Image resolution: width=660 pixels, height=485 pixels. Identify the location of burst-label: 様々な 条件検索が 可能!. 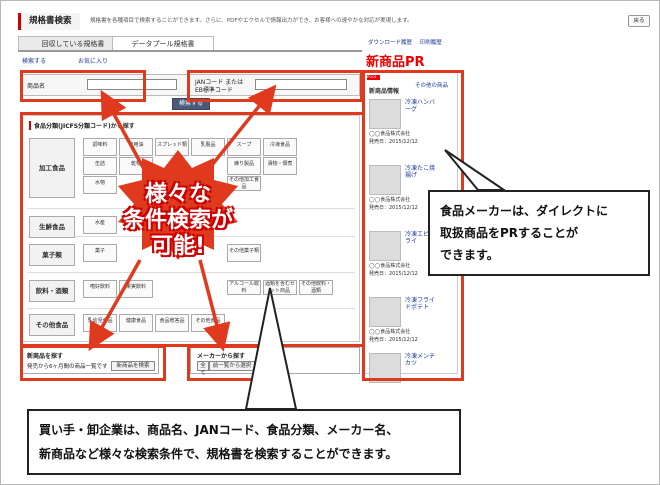
(177, 220).